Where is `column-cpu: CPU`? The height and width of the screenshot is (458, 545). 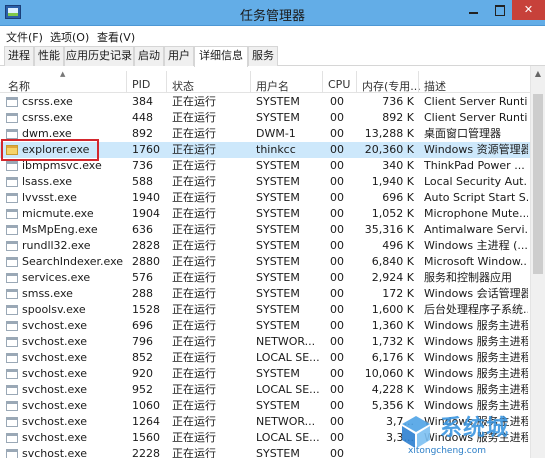
column-cpu: CPU is located at coordinates (339, 84).